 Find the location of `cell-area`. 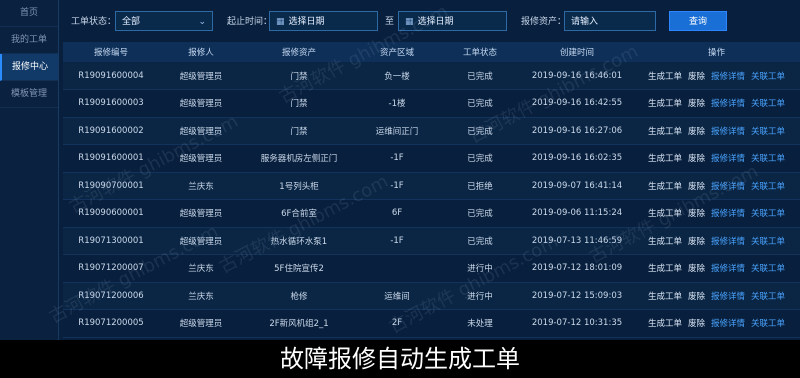

cell-area is located at coordinates (397, 269).